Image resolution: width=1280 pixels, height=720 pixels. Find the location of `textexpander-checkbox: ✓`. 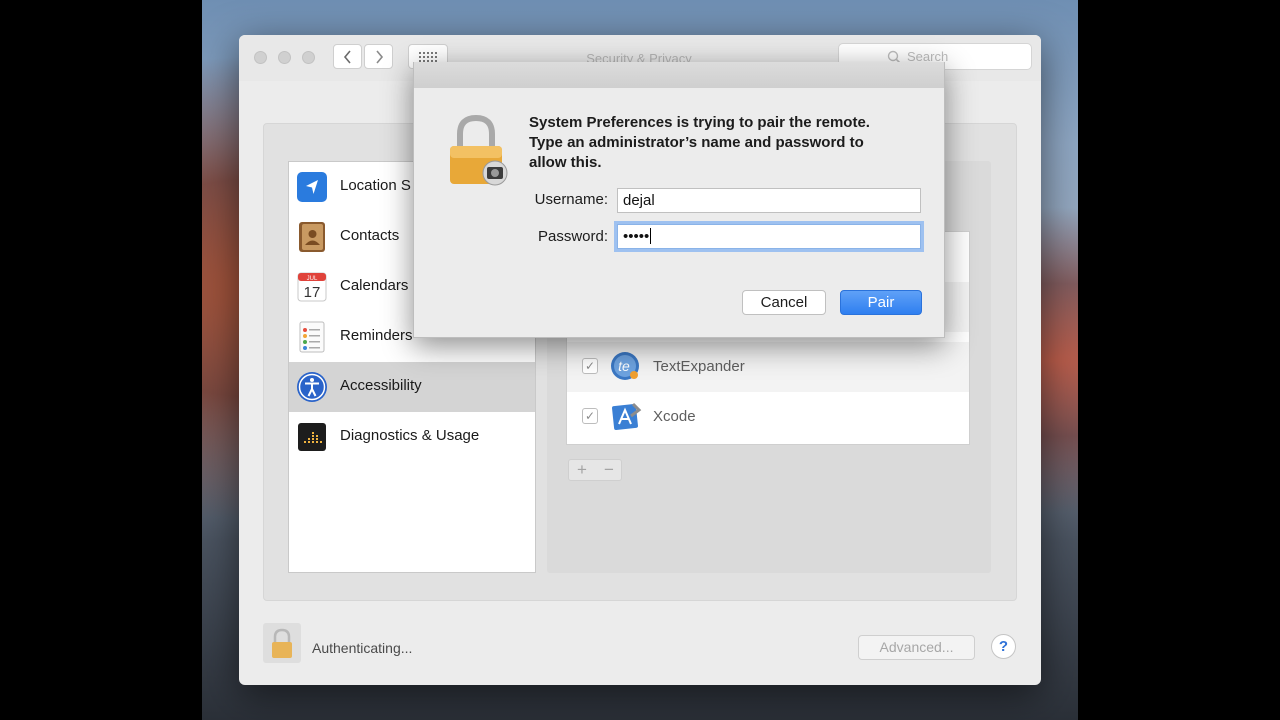

textexpander-checkbox: ✓ is located at coordinates (590, 366).